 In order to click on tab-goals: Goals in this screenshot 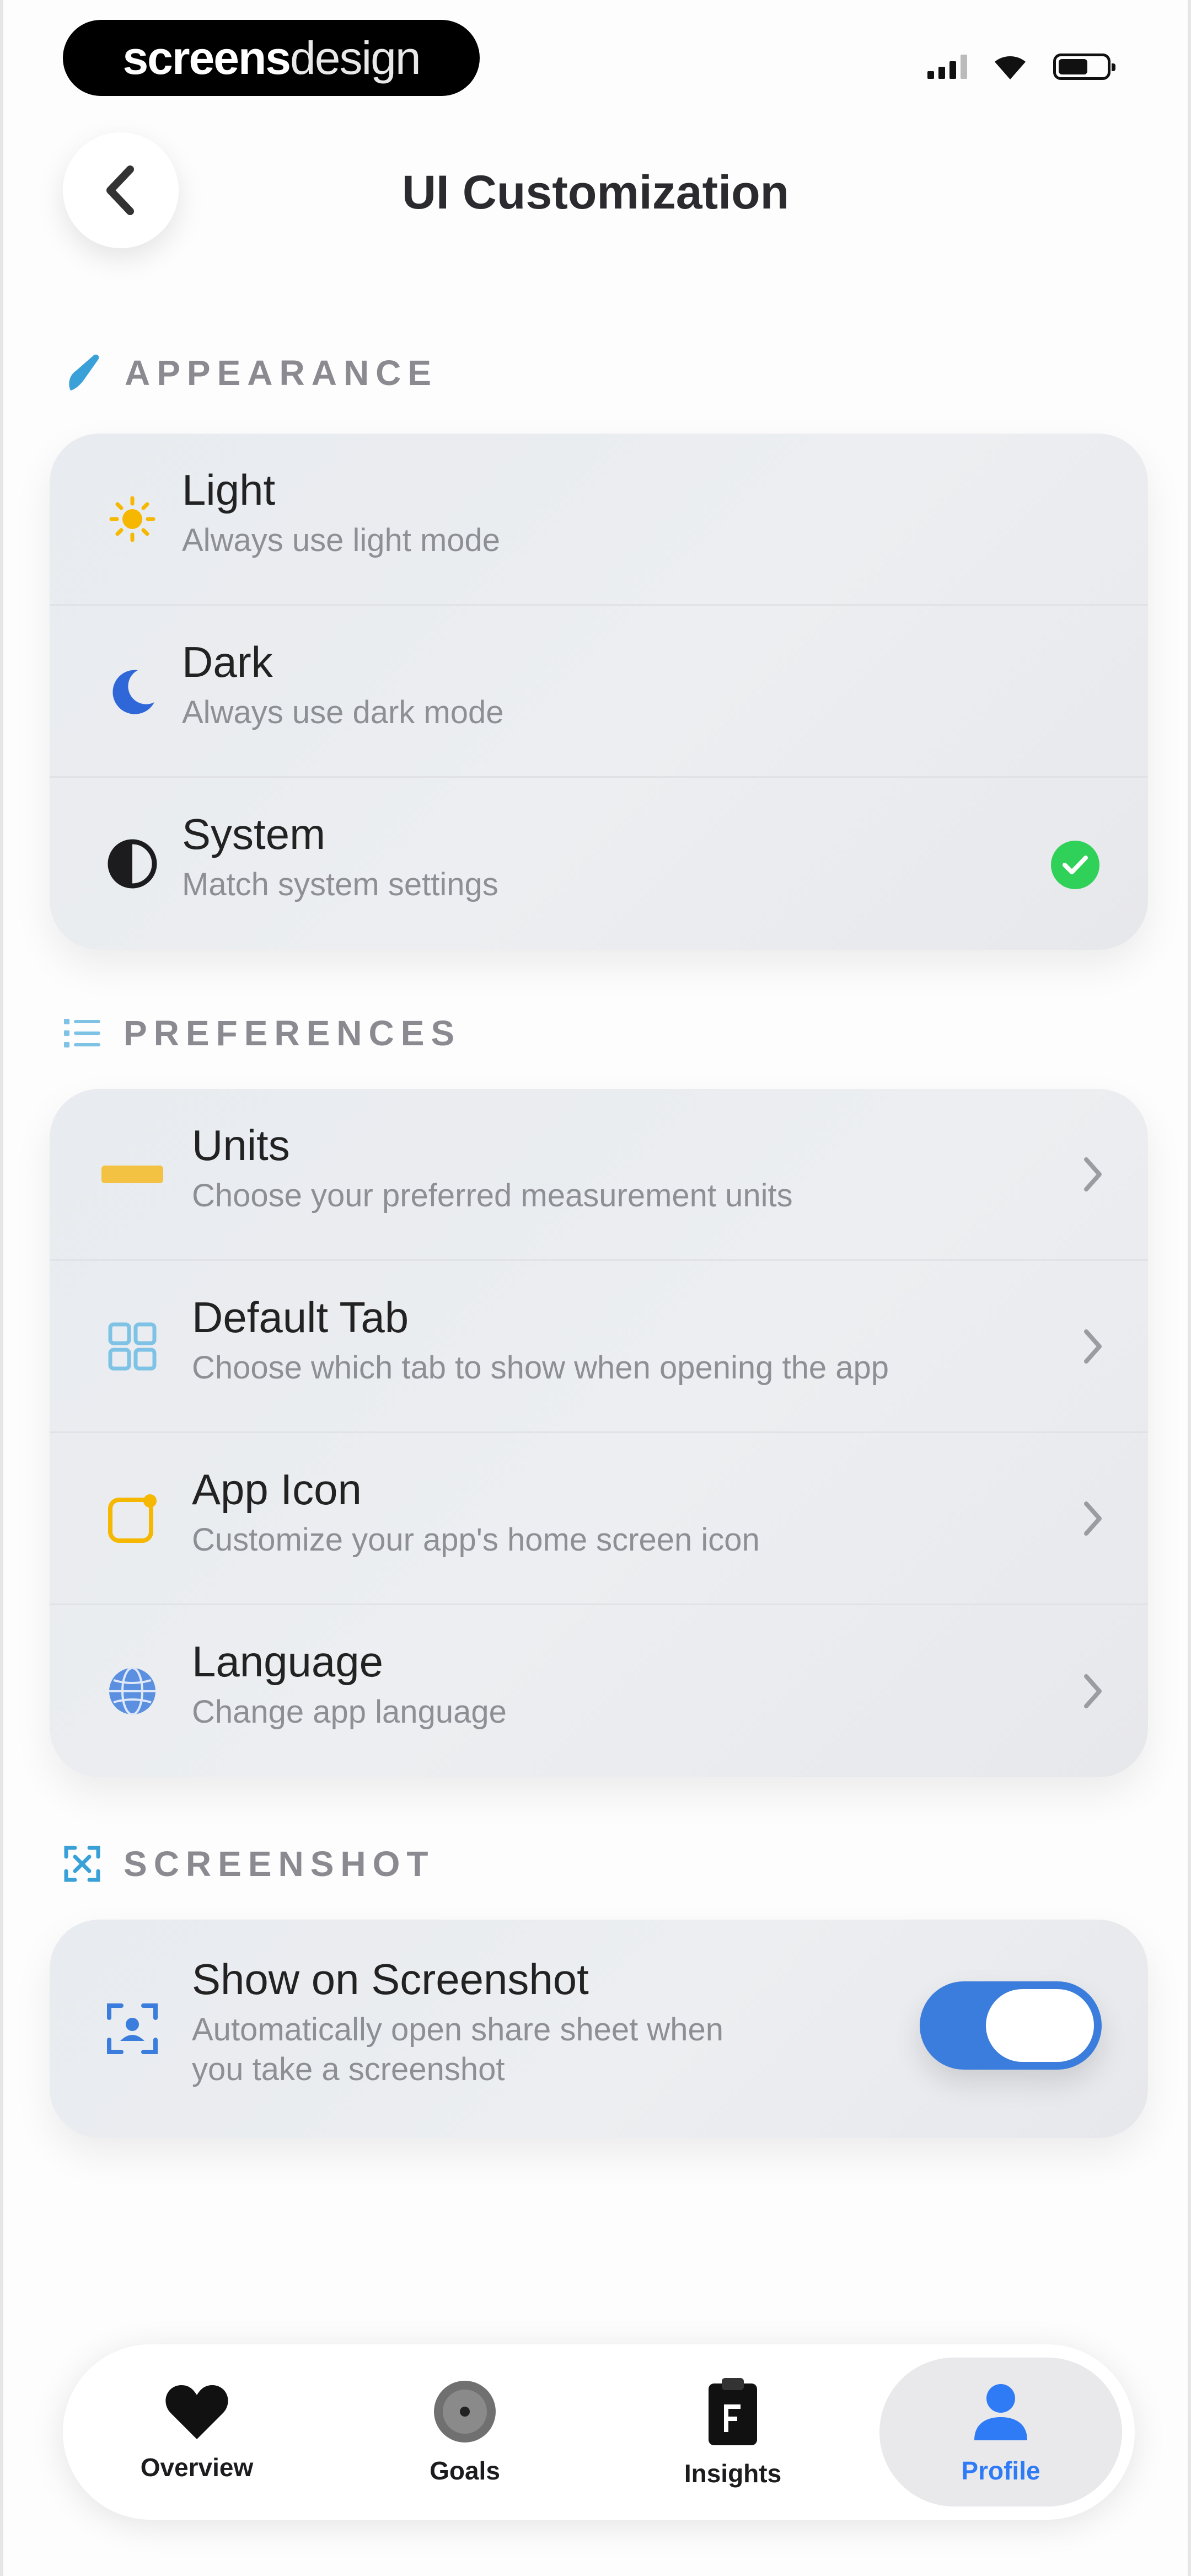, I will do `click(465, 2432)`.